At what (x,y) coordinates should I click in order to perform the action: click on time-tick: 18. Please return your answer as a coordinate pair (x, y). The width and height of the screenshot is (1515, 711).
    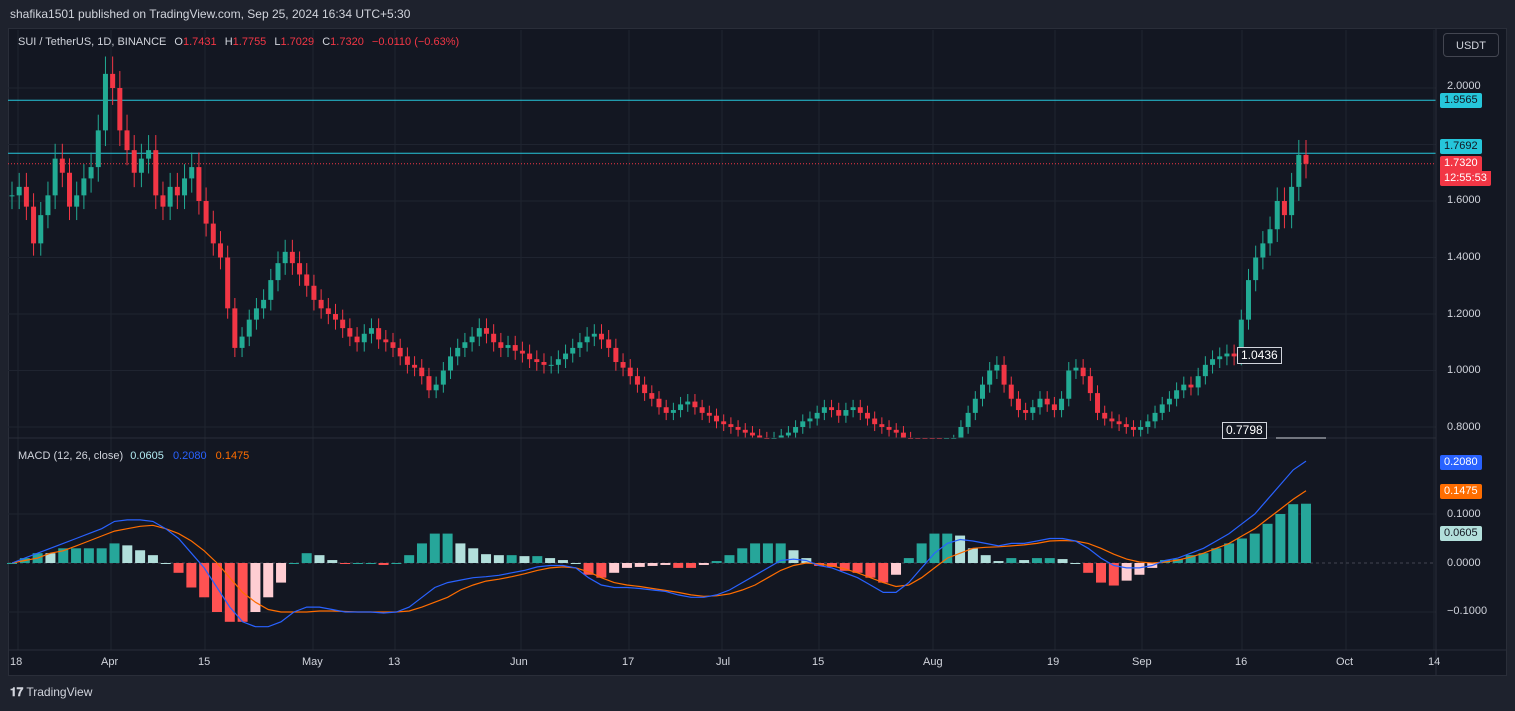
    Looking at the image, I should click on (16, 662).